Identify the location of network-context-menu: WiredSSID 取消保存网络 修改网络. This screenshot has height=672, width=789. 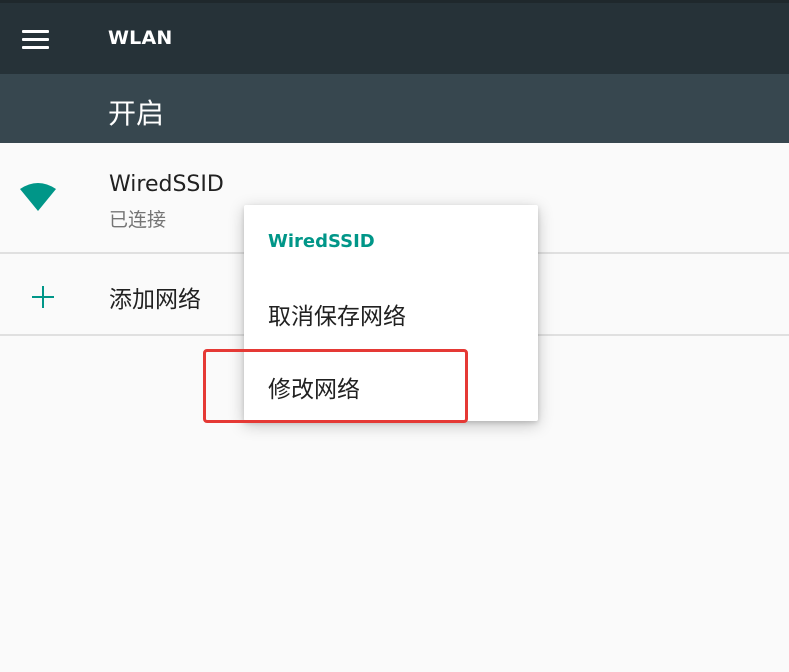
(391, 313).